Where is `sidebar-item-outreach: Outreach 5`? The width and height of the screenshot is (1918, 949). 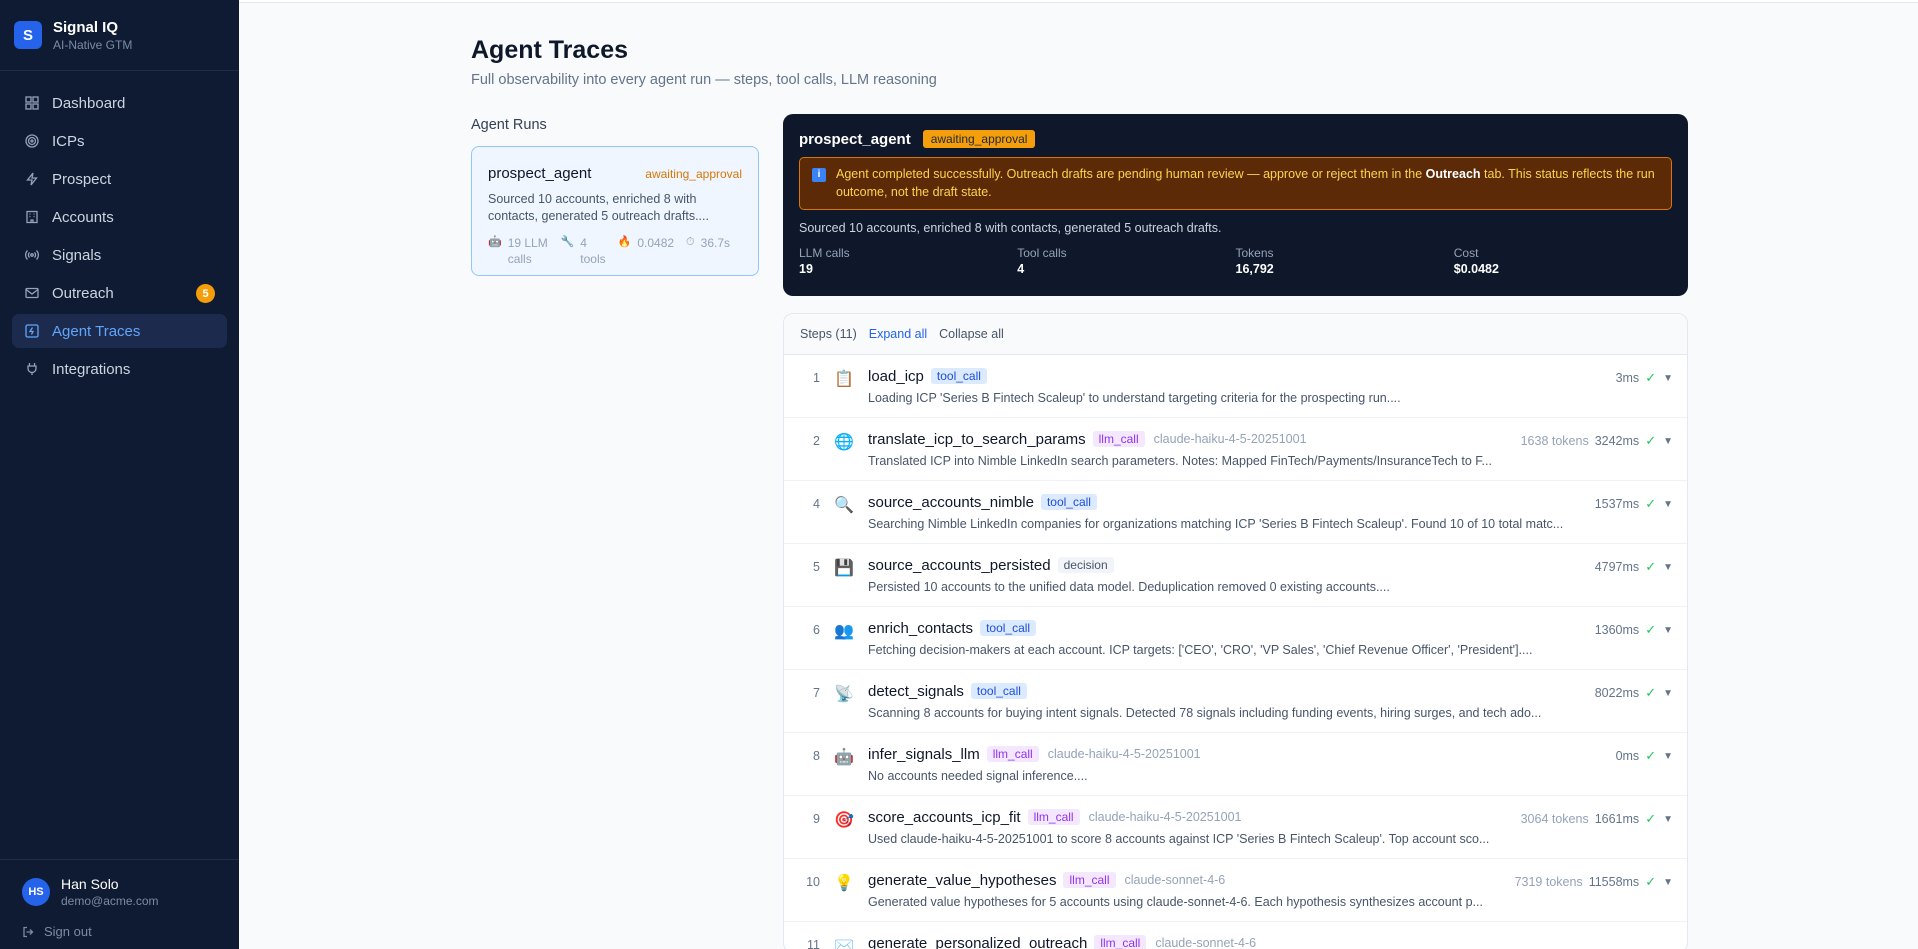
sidebar-item-outreach: Outreach 5 is located at coordinates (119, 293).